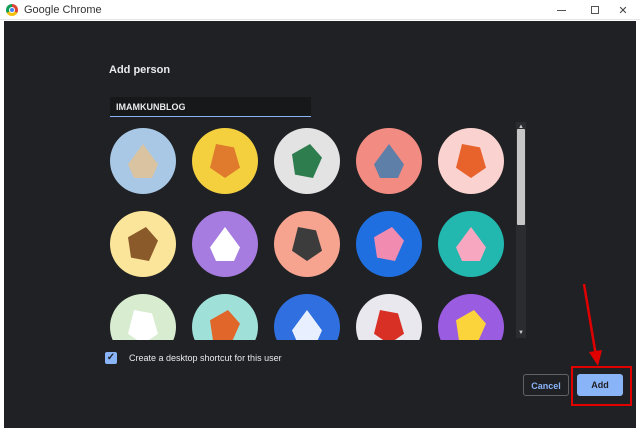 The height and width of the screenshot is (428, 640). I want to click on desktop-shortcut-checkbox: ✓, so click(111, 358).